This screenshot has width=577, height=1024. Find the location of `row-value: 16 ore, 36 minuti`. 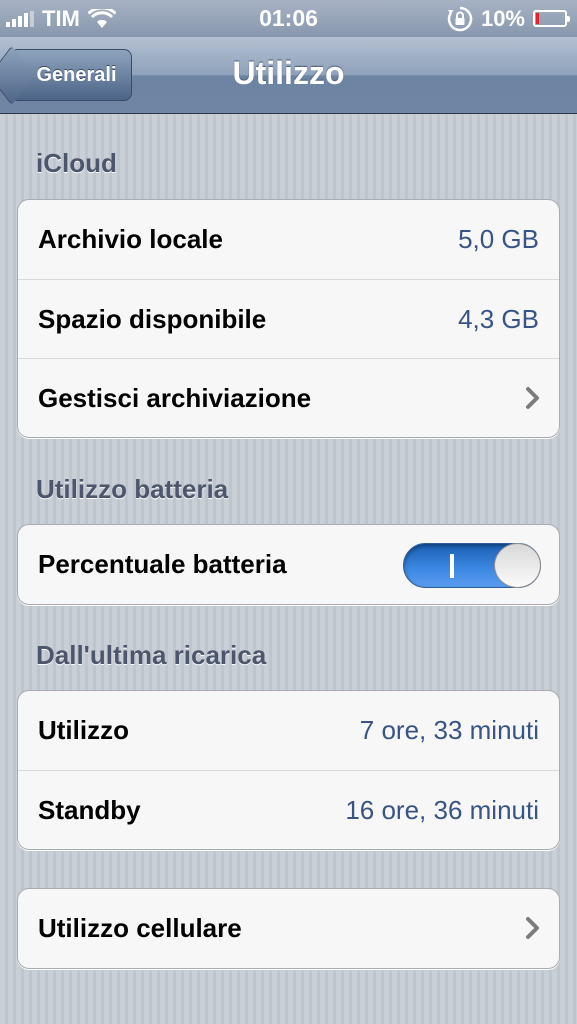

row-value: 16 ore, 36 minuti is located at coordinates (442, 809).